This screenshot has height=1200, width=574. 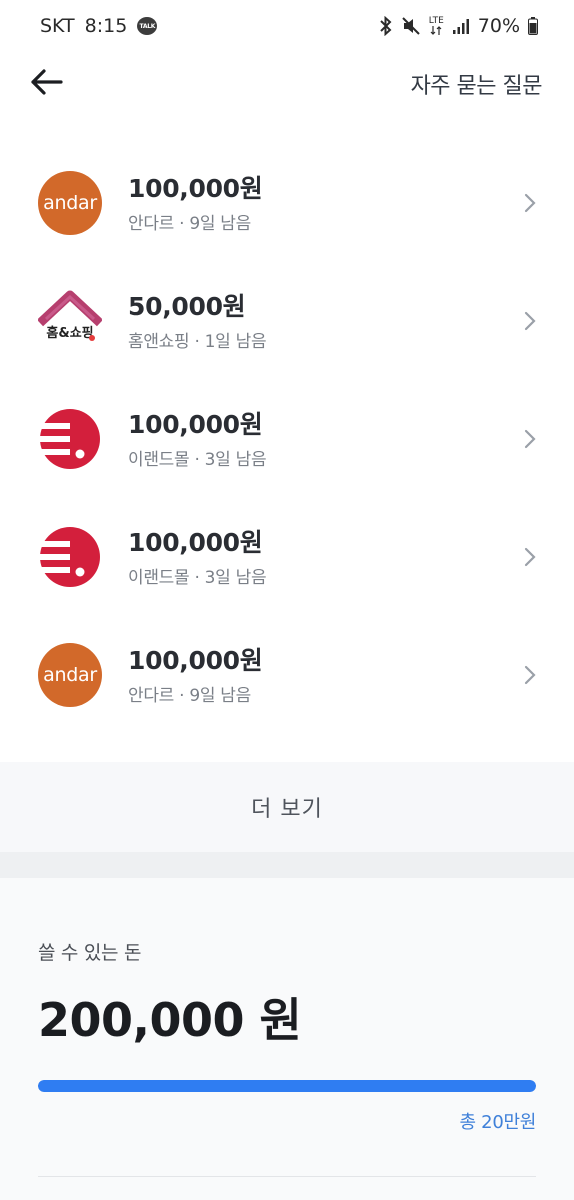 I want to click on faq-link: 자주 묻는 질문, so click(x=477, y=84).